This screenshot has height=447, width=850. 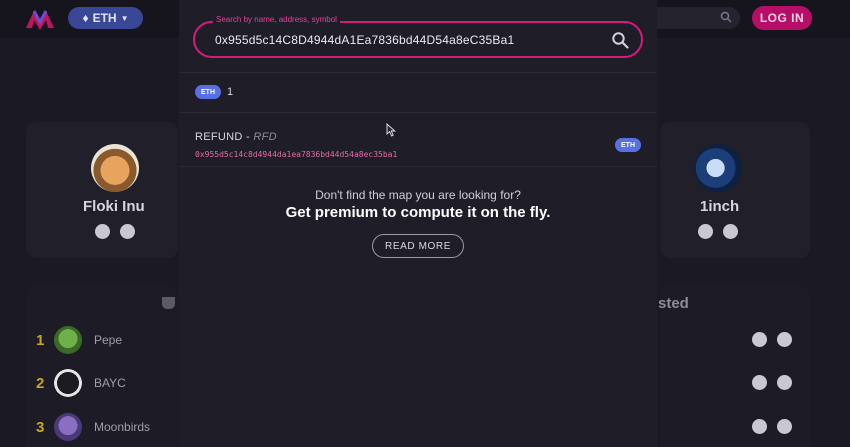 What do you see at coordinates (108, 340) in the screenshot?
I see `rank-name: Pepe` at bounding box center [108, 340].